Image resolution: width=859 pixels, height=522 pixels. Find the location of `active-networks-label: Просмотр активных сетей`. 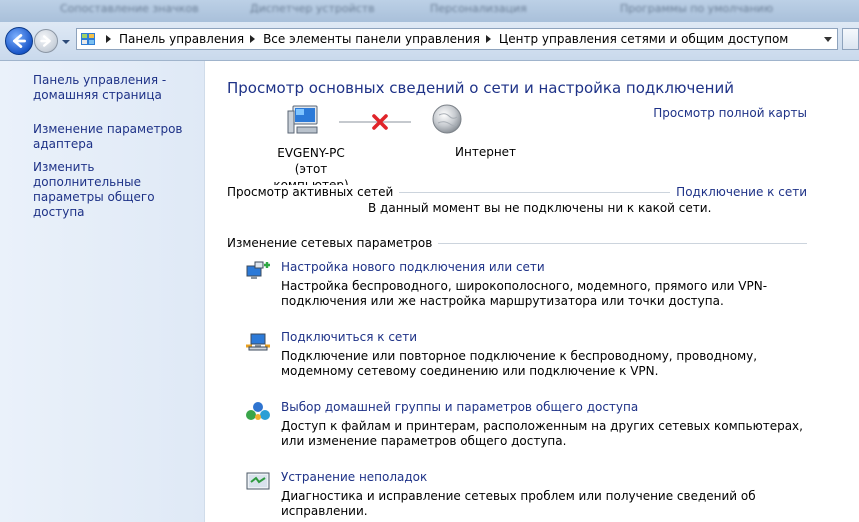

active-networks-label: Просмотр активных сетей is located at coordinates (313, 192).